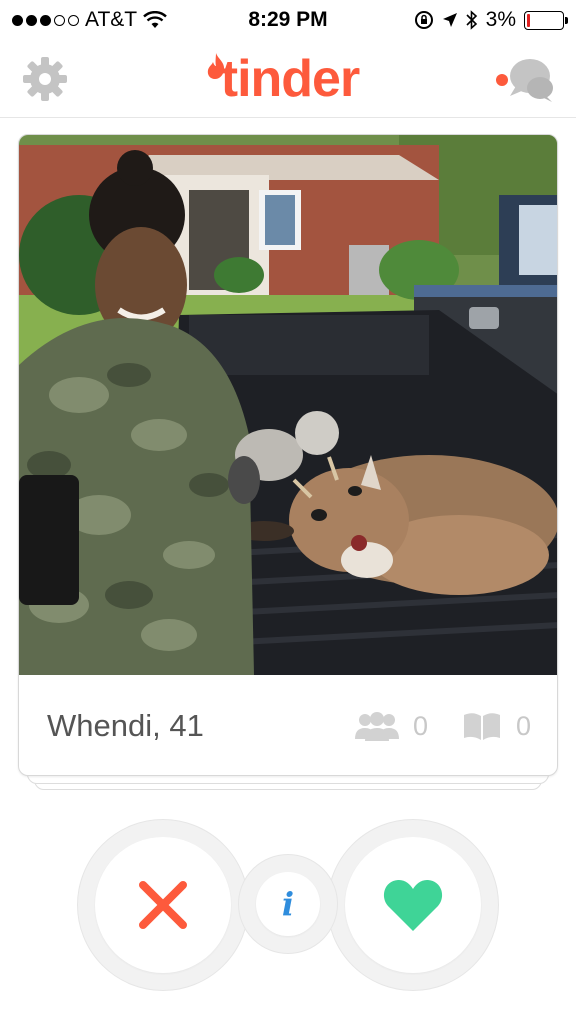 This screenshot has width=576, height=1024. Describe the element at coordinates (523, 725) in the screenshot. I see `shared-interests-count: 0` at that location.